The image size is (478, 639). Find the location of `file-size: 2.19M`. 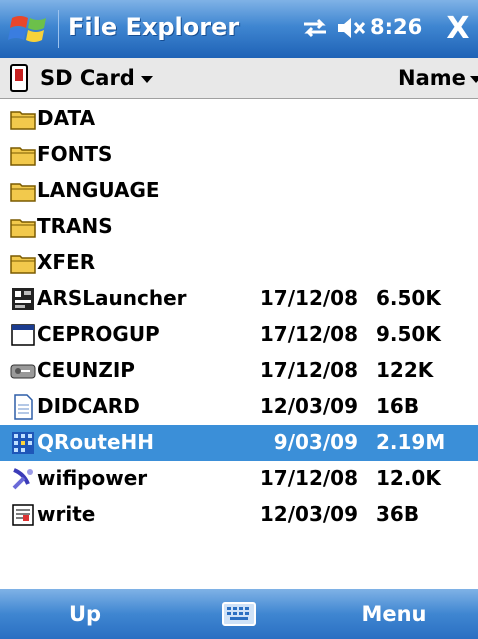

file-size: 2.19M is located at coordinates (411, 442).